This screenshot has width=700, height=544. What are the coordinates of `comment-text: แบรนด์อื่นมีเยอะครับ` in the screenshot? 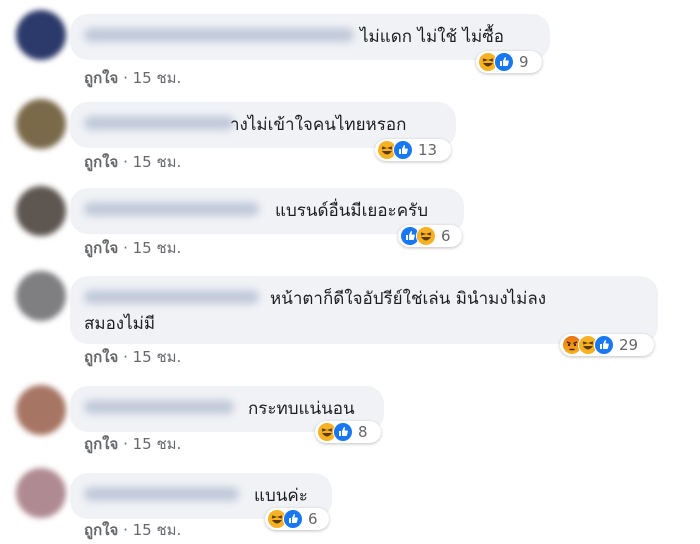 It's located at (351, 211).